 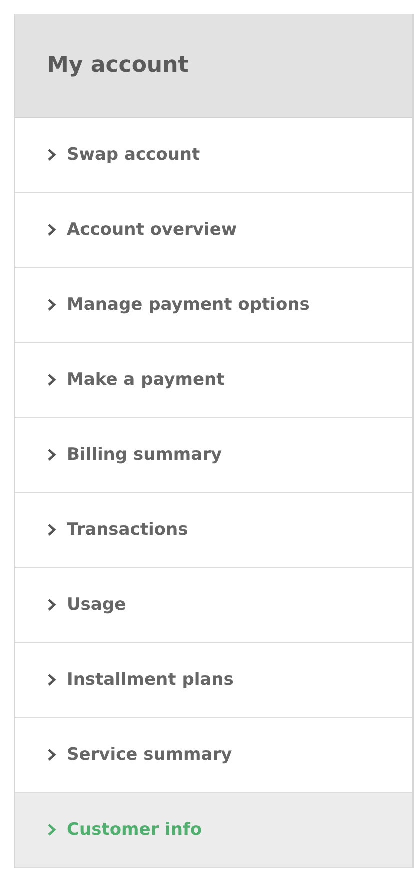 I want to click on sidebar-title: My account, so click(x=118, y=65).